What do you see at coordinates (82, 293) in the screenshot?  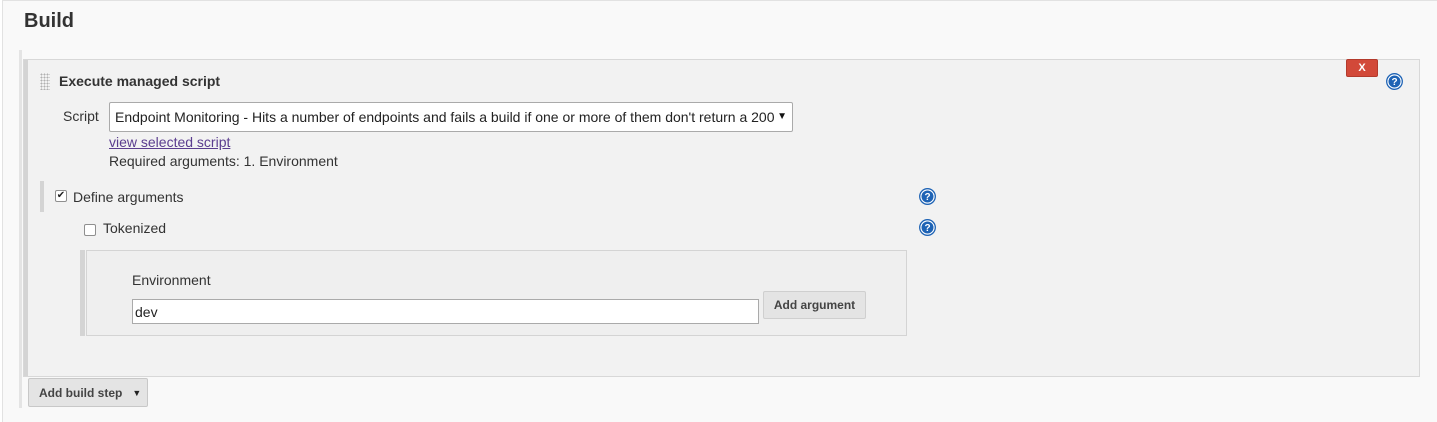 I see `arguments-bar` at bounding box center [82, 293].